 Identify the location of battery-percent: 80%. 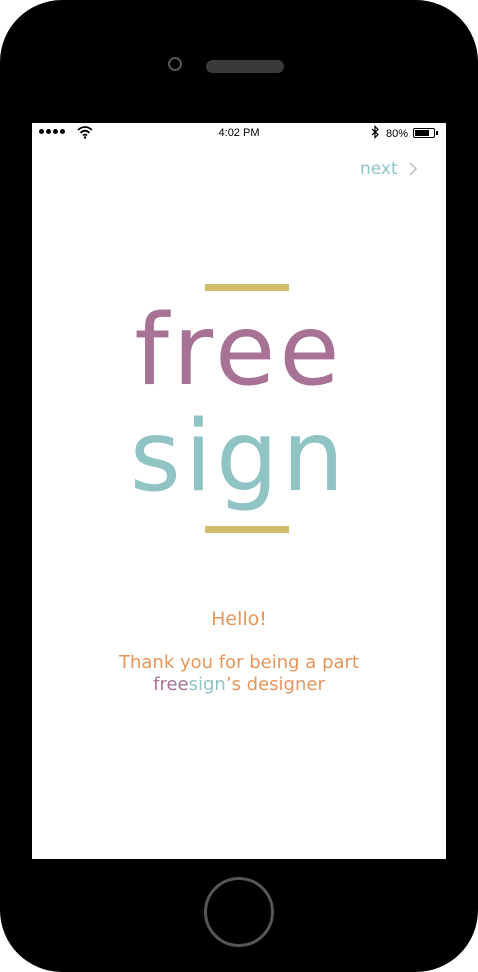
(397, 134).